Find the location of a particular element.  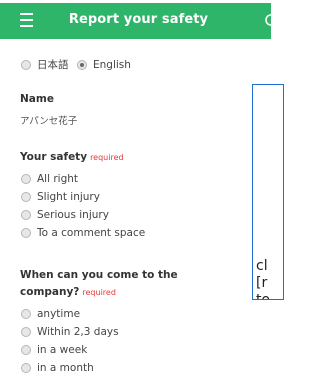

language-label-english: English is located at coordinates (112, 65).